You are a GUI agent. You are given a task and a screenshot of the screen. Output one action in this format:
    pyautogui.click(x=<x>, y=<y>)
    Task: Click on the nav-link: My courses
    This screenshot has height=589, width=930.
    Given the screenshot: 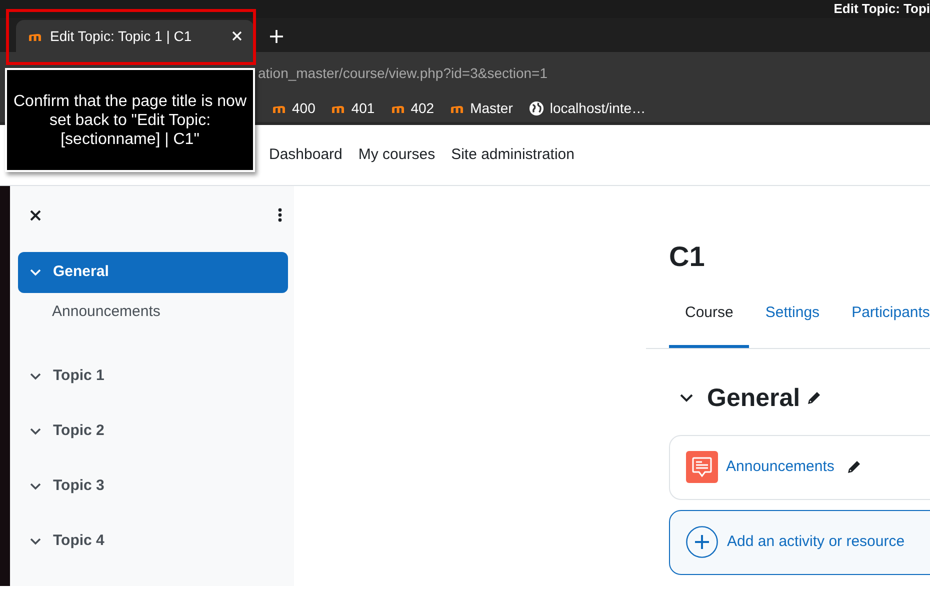 What is the action you would take?
    pyautogui.click(x=397, y=155)
    